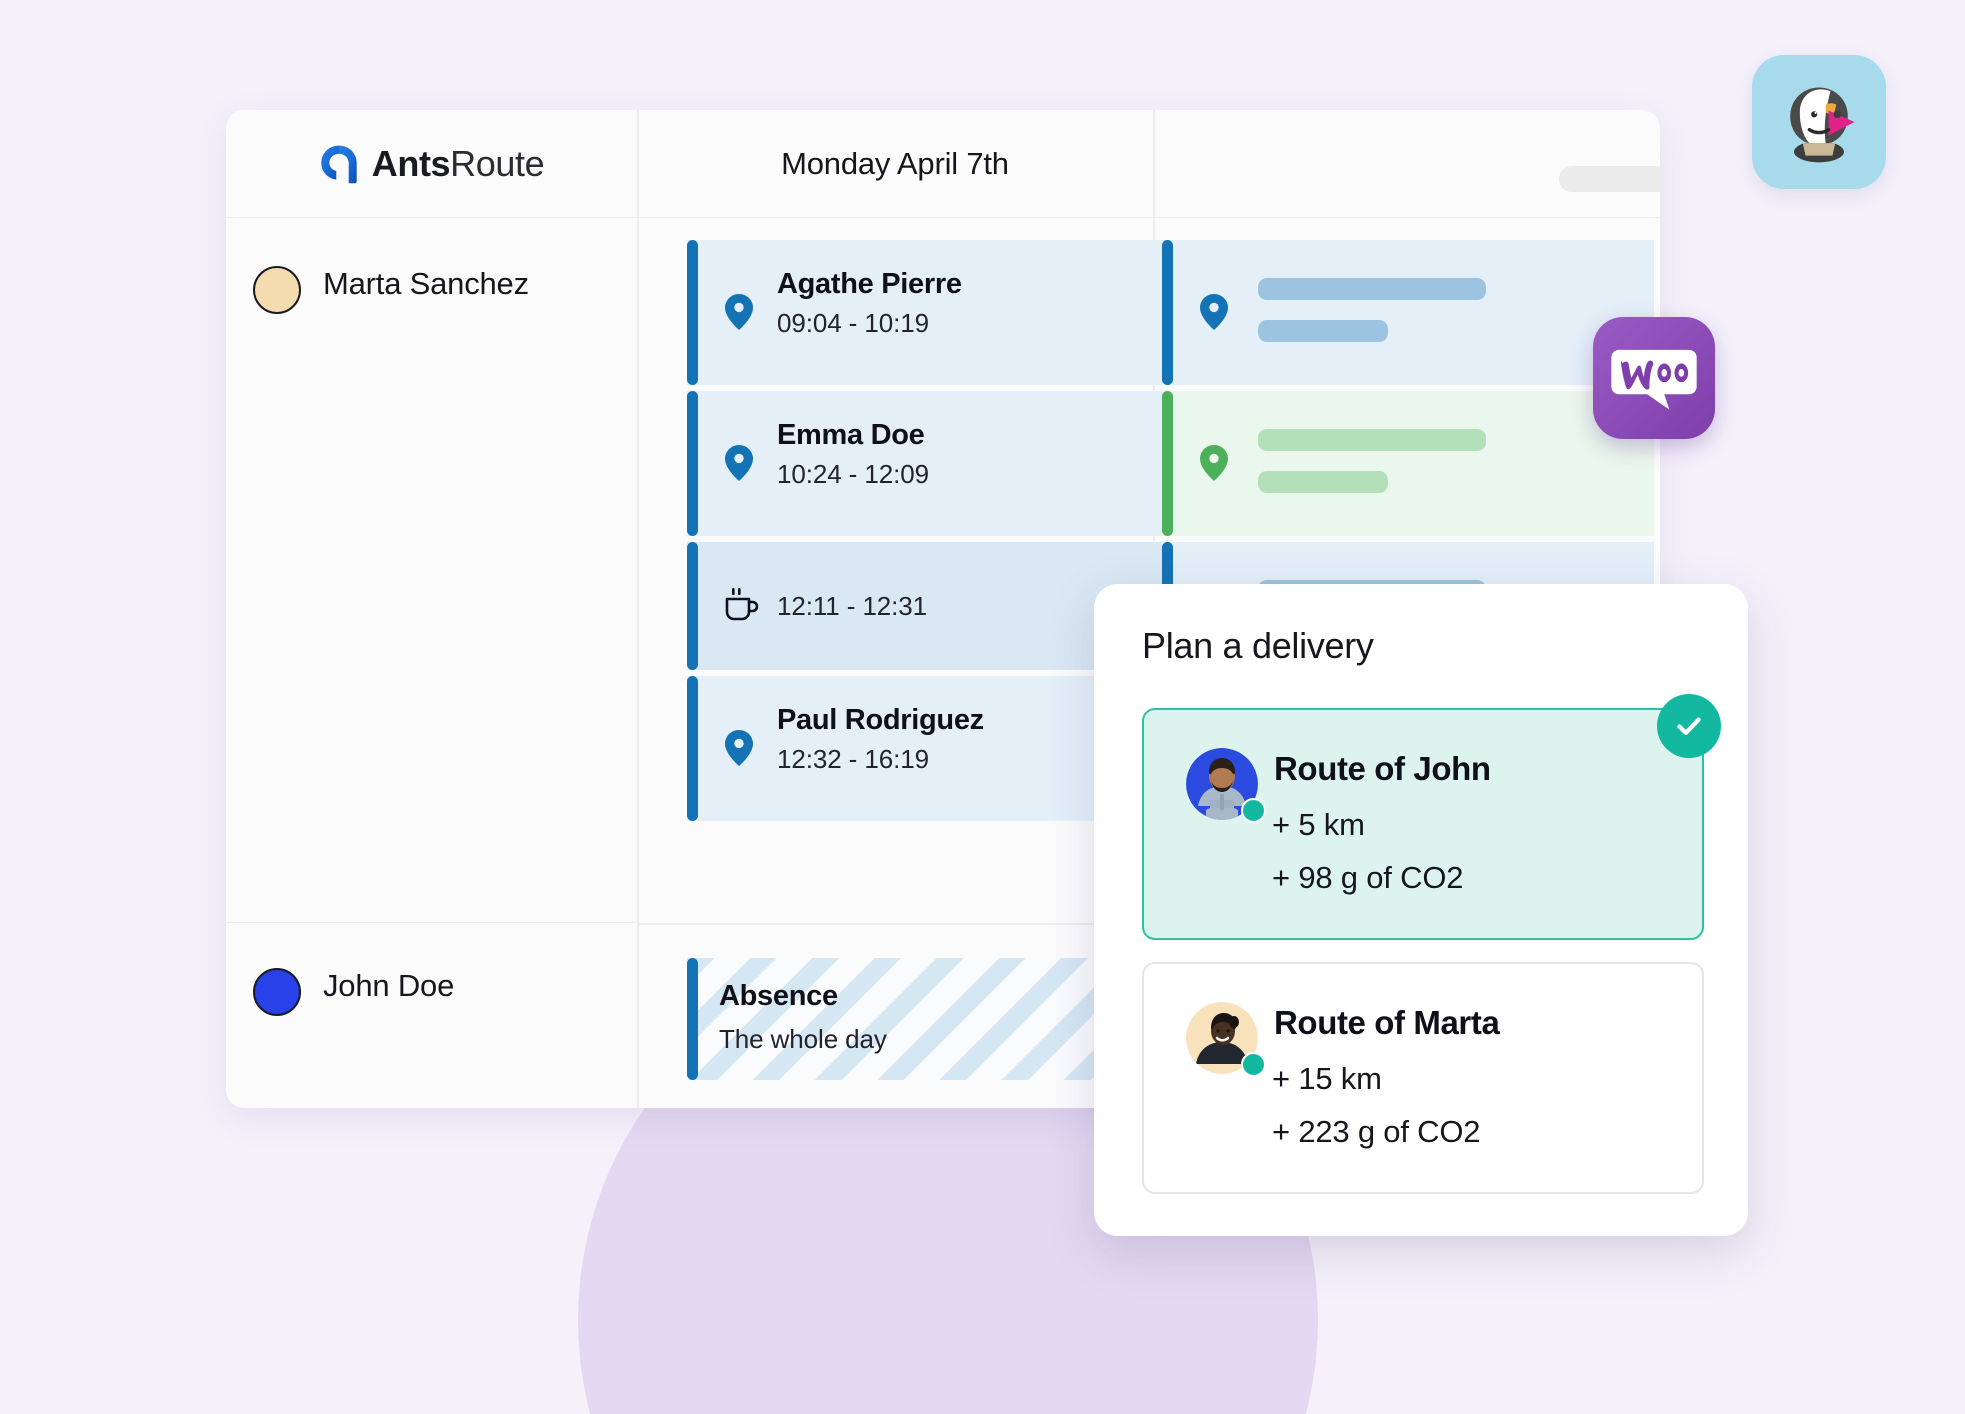  I want to click on app-logo: AntsRoute, so click(431, 164).